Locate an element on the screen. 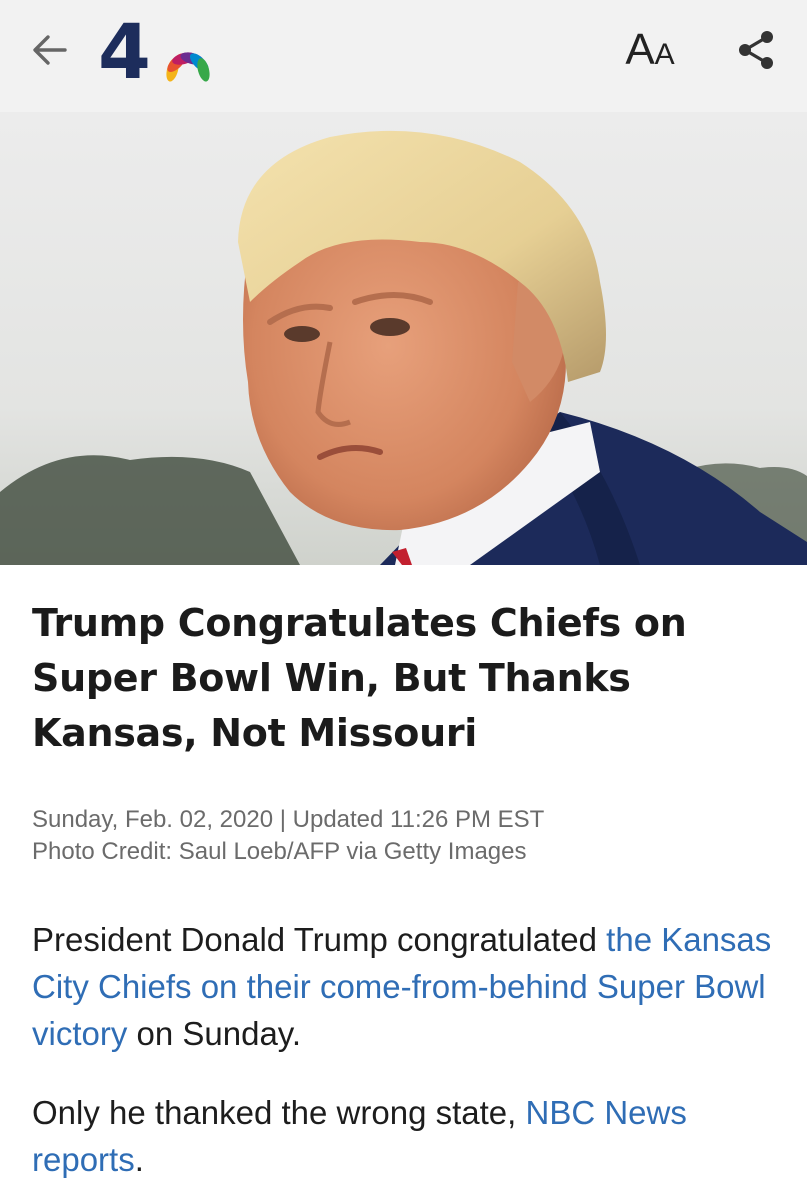 The height and width of the screenshot is (1200, 807). text-size-button: AA is located at coordinates (650, 50).